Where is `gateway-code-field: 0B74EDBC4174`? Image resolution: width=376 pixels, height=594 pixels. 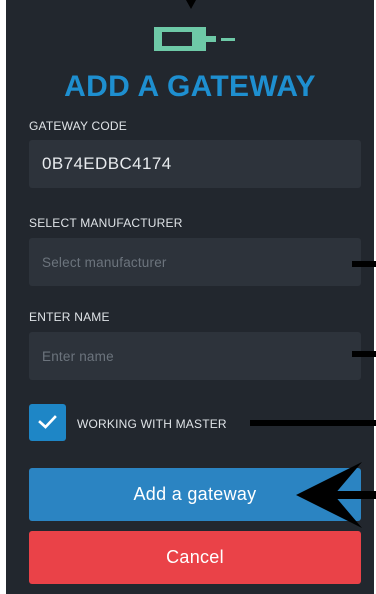
gateway-code-field: 0B74EDBC4174 is located at coordinates (195, 164).